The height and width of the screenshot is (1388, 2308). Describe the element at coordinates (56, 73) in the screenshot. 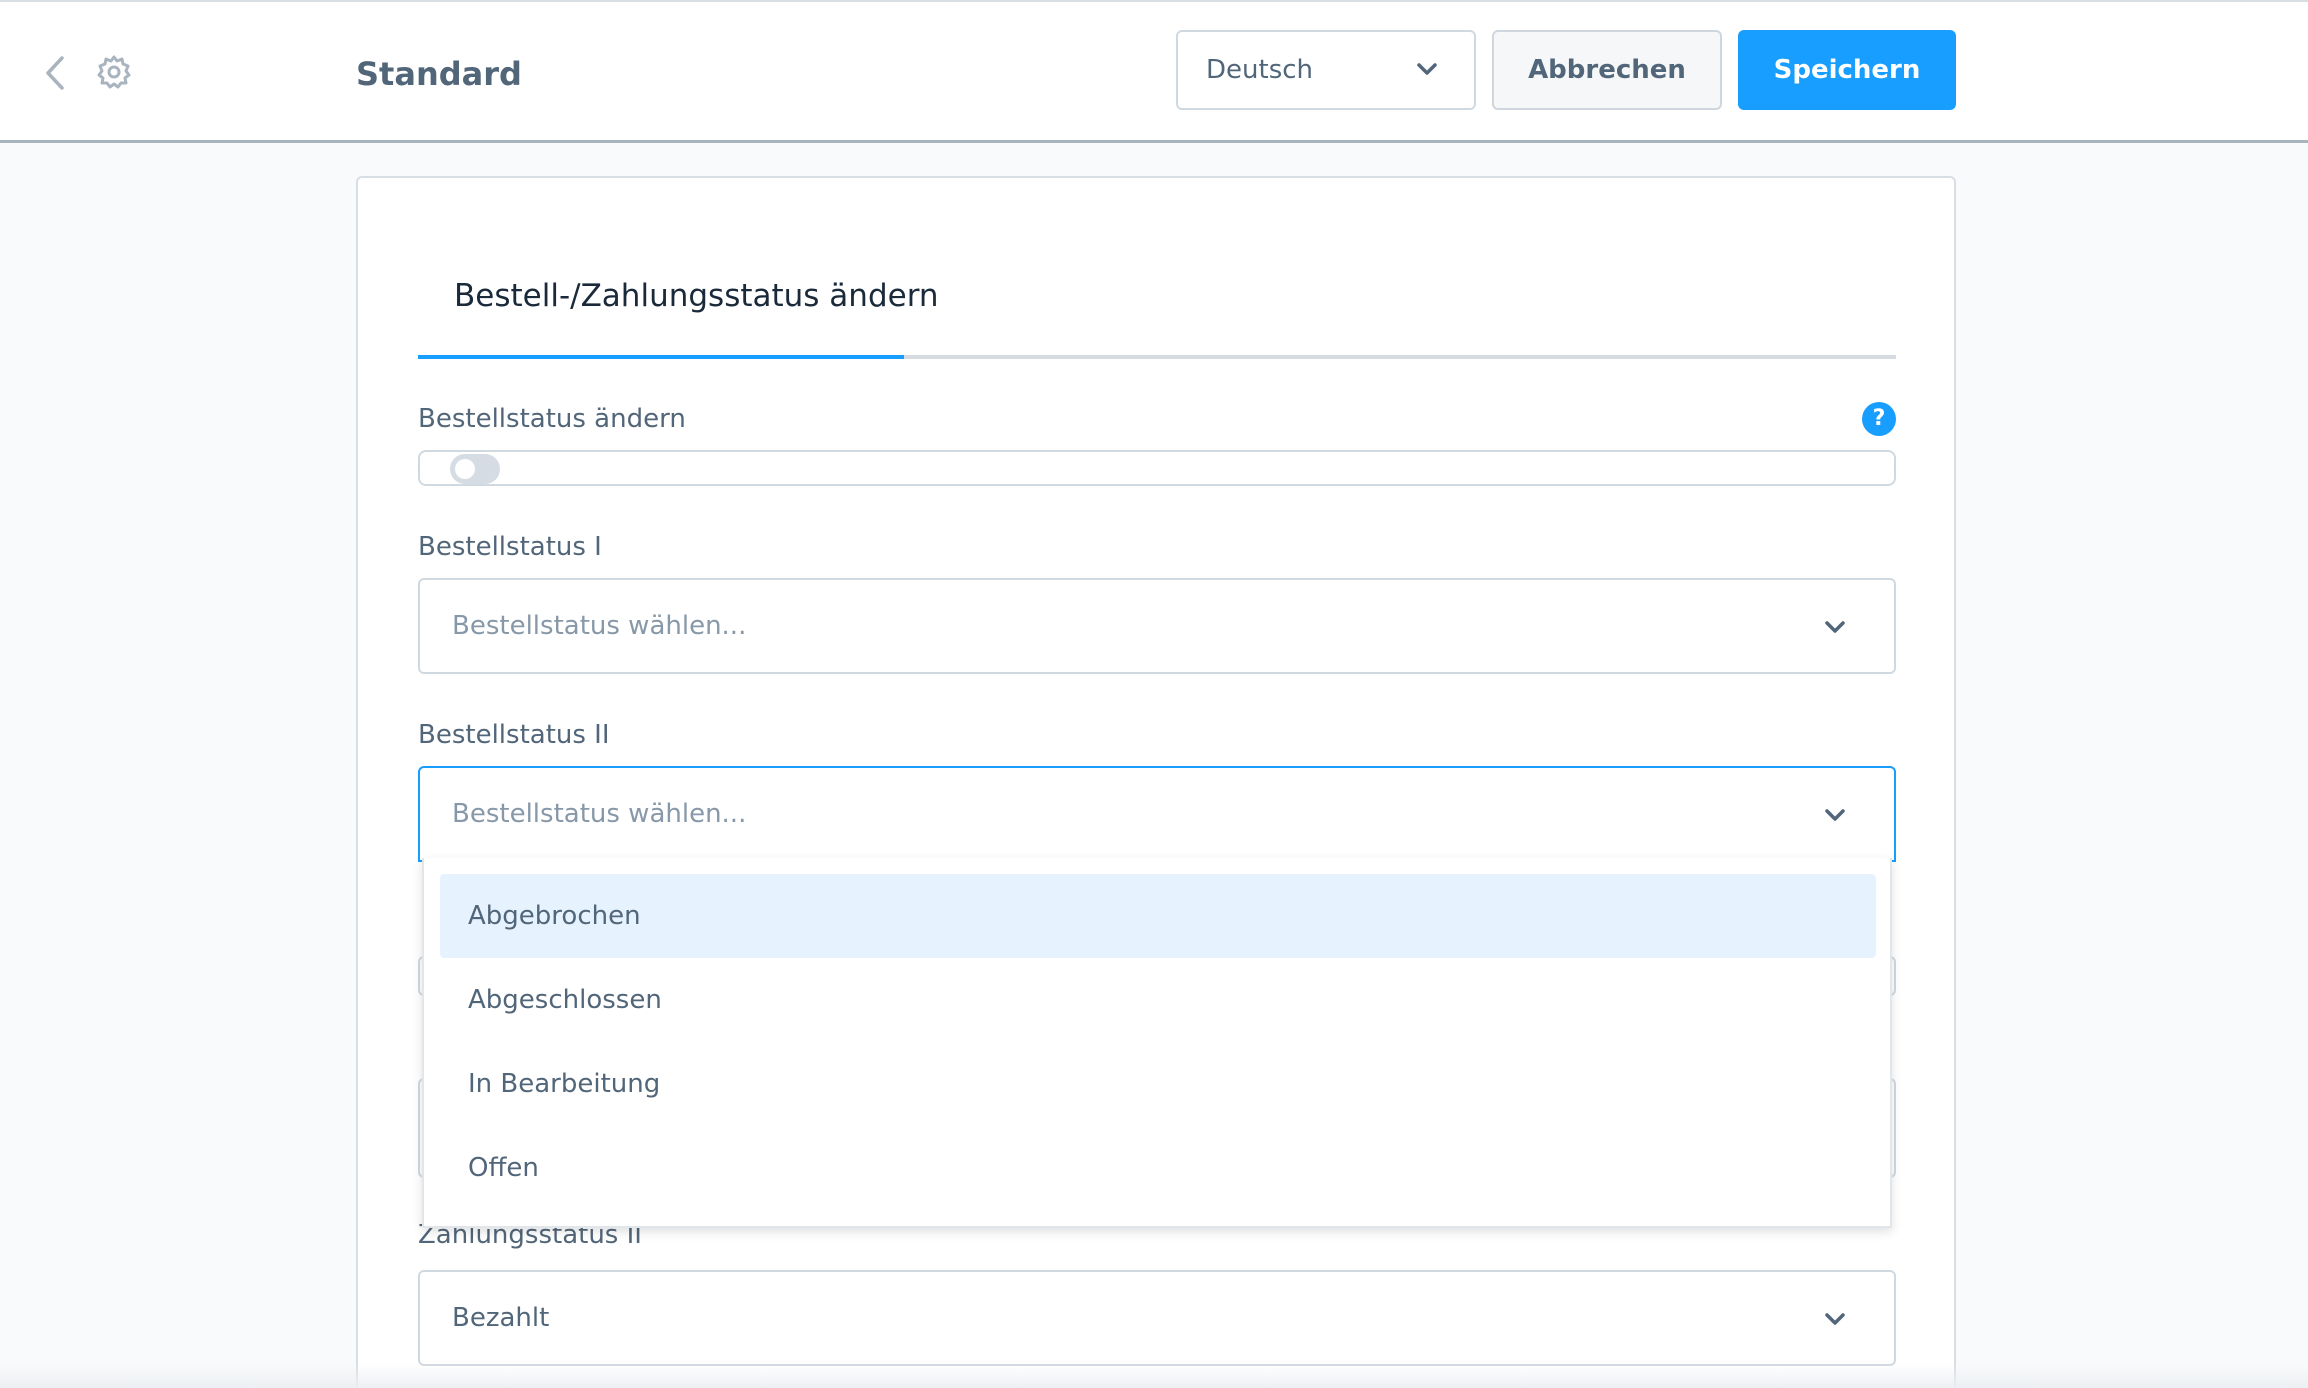

I see `chevron-left-icon` at that location.